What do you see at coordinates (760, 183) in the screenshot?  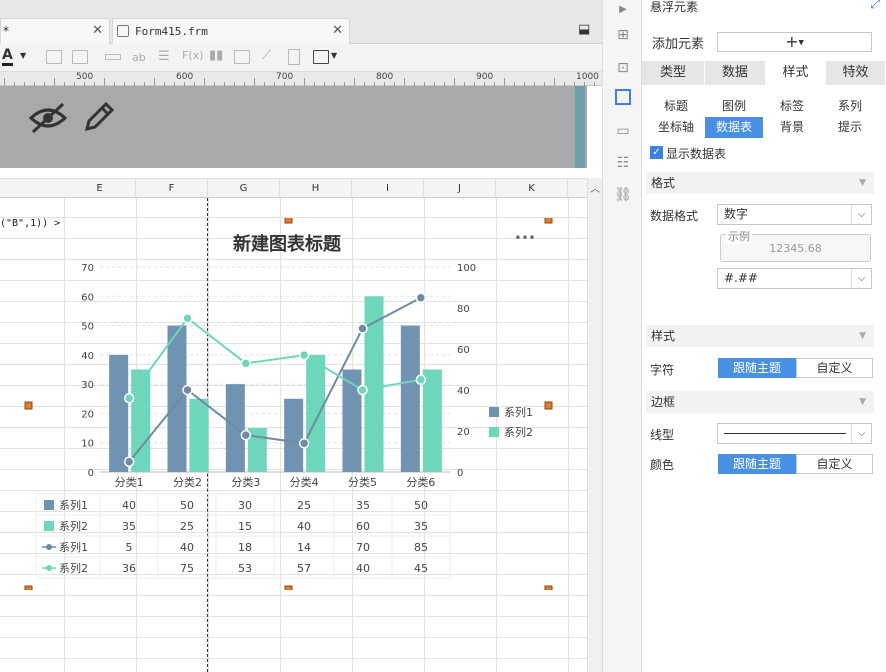 I see `format-section: 格式 ▼` at bounding box center [760, 183].